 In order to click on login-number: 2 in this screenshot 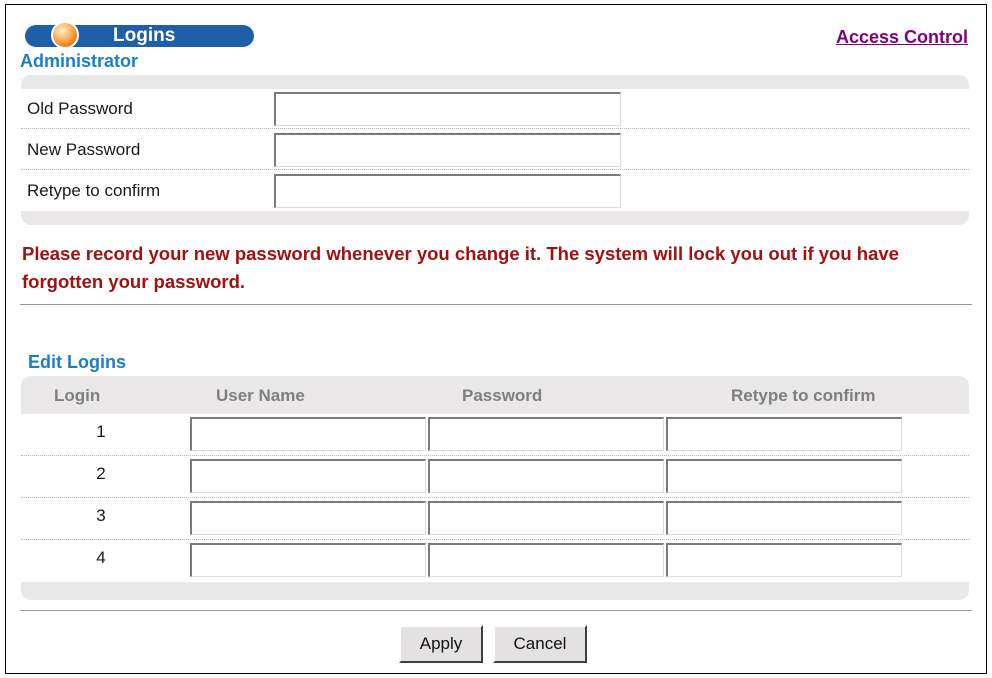, I will do `click(101, 473)`.